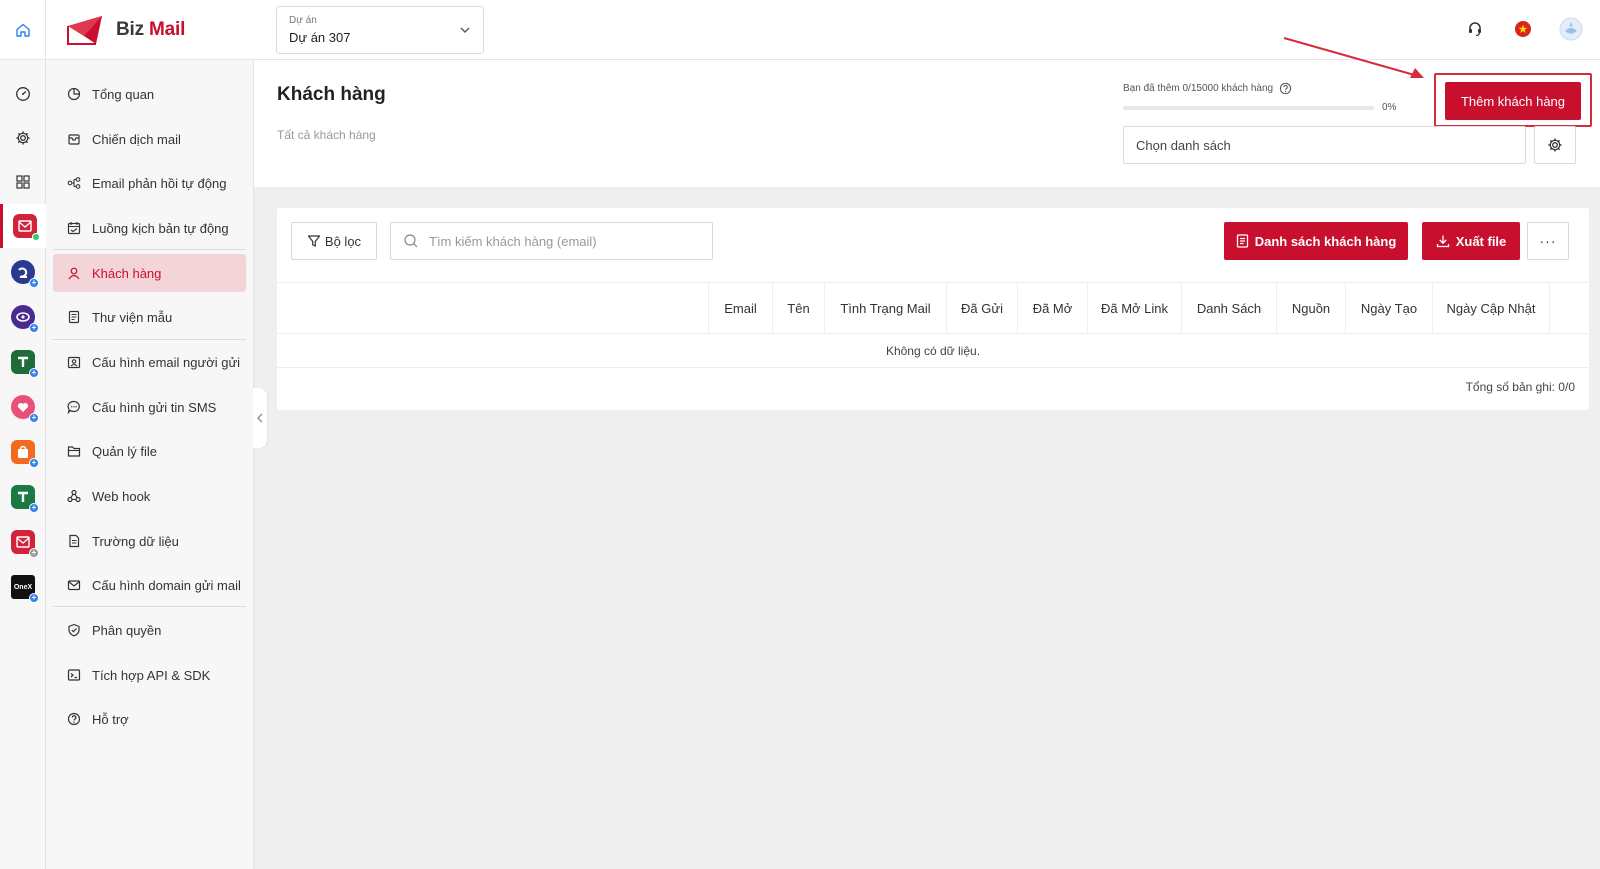 The image size is (1600, 869). Describe the element at coordinates (1571, 29) in the screenshot. I see `user-avatar` at that location.